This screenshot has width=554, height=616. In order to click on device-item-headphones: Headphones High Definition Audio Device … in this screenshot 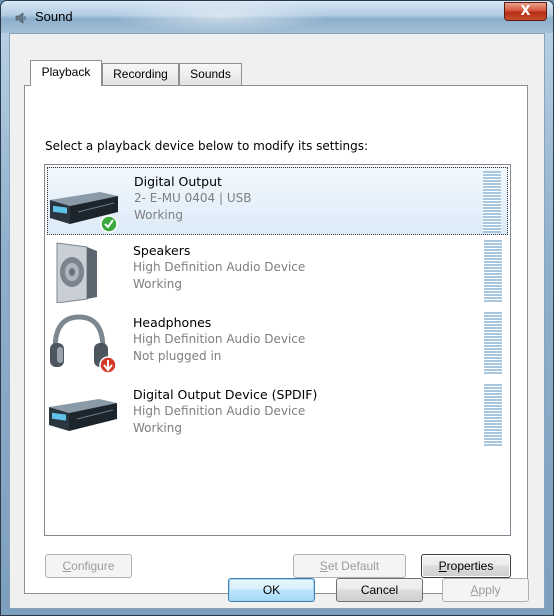, I will do `click(277, 343)`.